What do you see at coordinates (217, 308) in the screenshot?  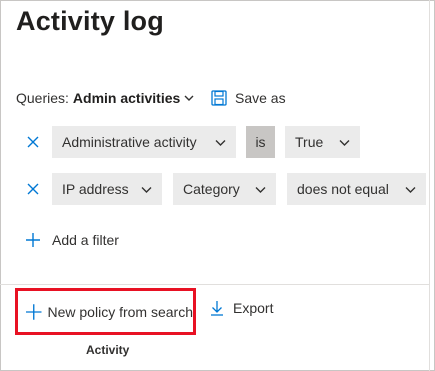 I see `download-icon` at bounding box center [217, 308].